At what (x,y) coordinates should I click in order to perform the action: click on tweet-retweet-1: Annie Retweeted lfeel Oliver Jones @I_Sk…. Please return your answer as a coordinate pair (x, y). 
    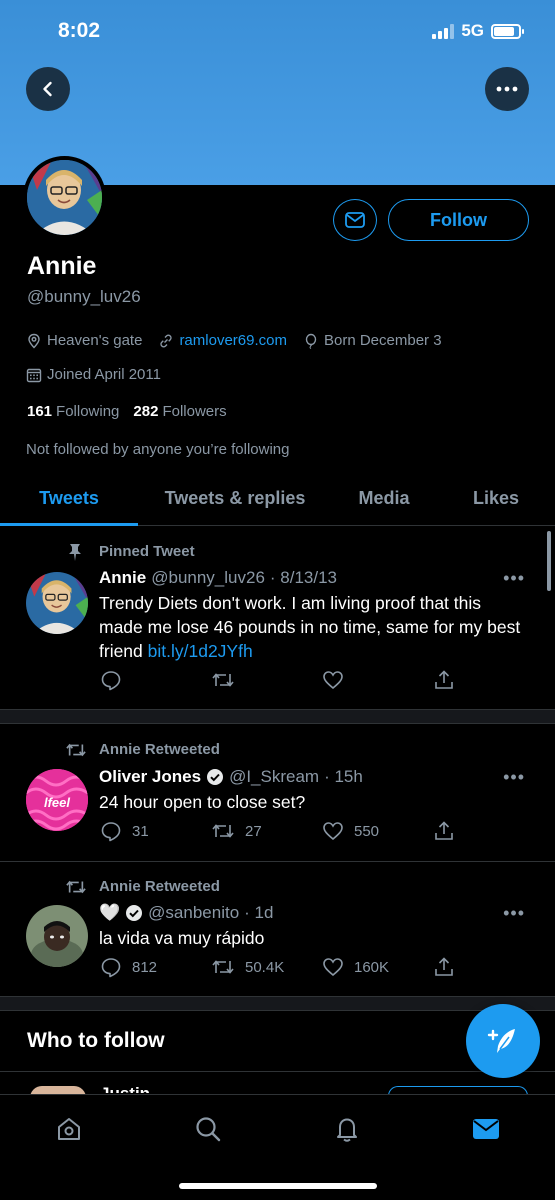
    Looking at the image, I should click on (277, 793).